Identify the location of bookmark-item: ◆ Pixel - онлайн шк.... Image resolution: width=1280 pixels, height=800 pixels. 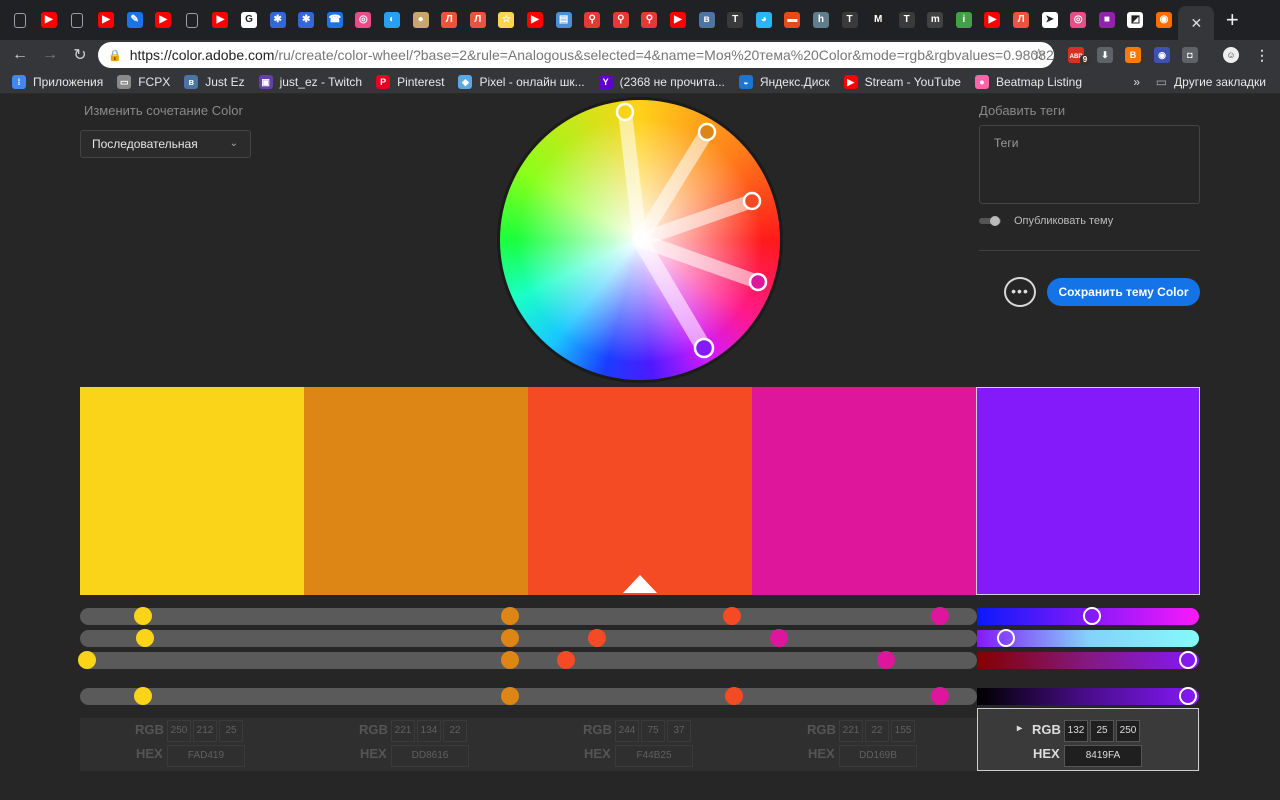
(521, 81).